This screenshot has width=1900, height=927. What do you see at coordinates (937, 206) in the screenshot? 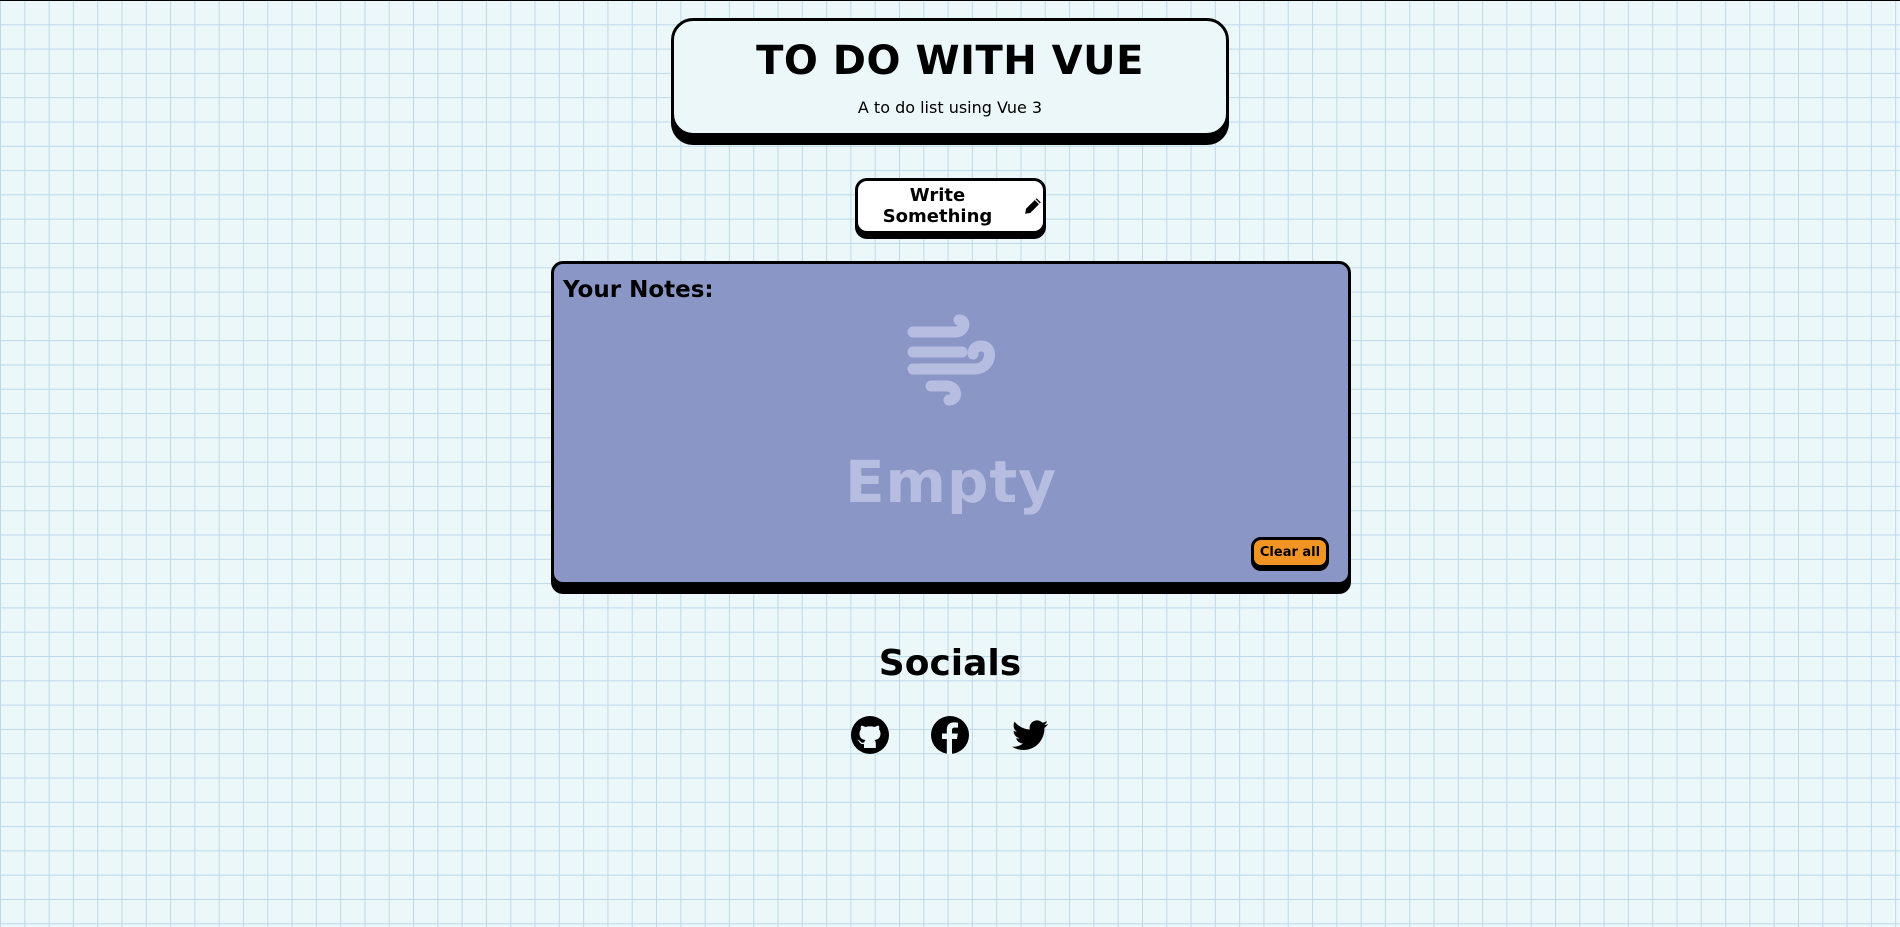
I see `write-button-label: Write Something` at bounding box center [937, 206].